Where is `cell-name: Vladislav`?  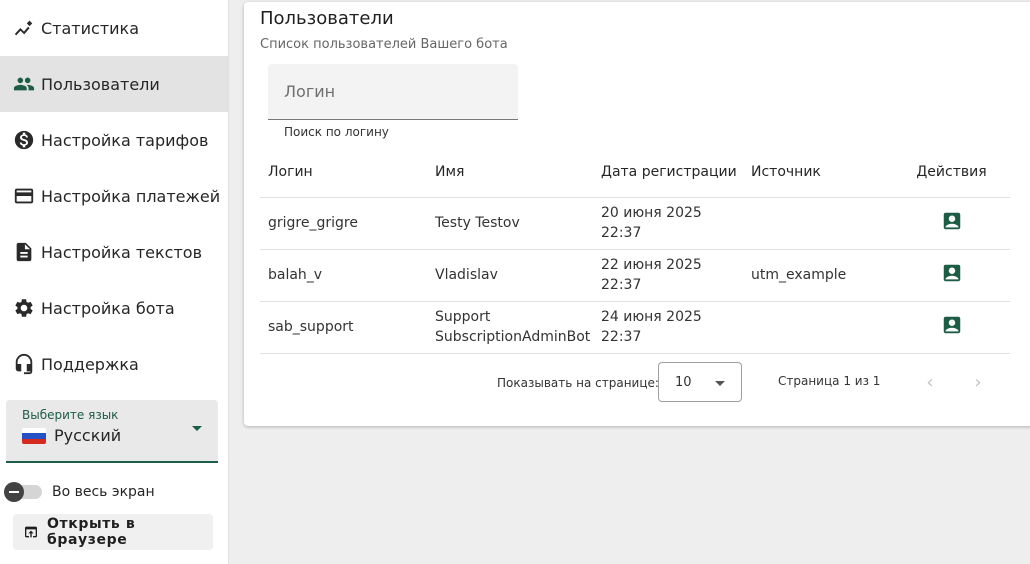
cell-name: Vladislav is located at coordinates (510, 275).